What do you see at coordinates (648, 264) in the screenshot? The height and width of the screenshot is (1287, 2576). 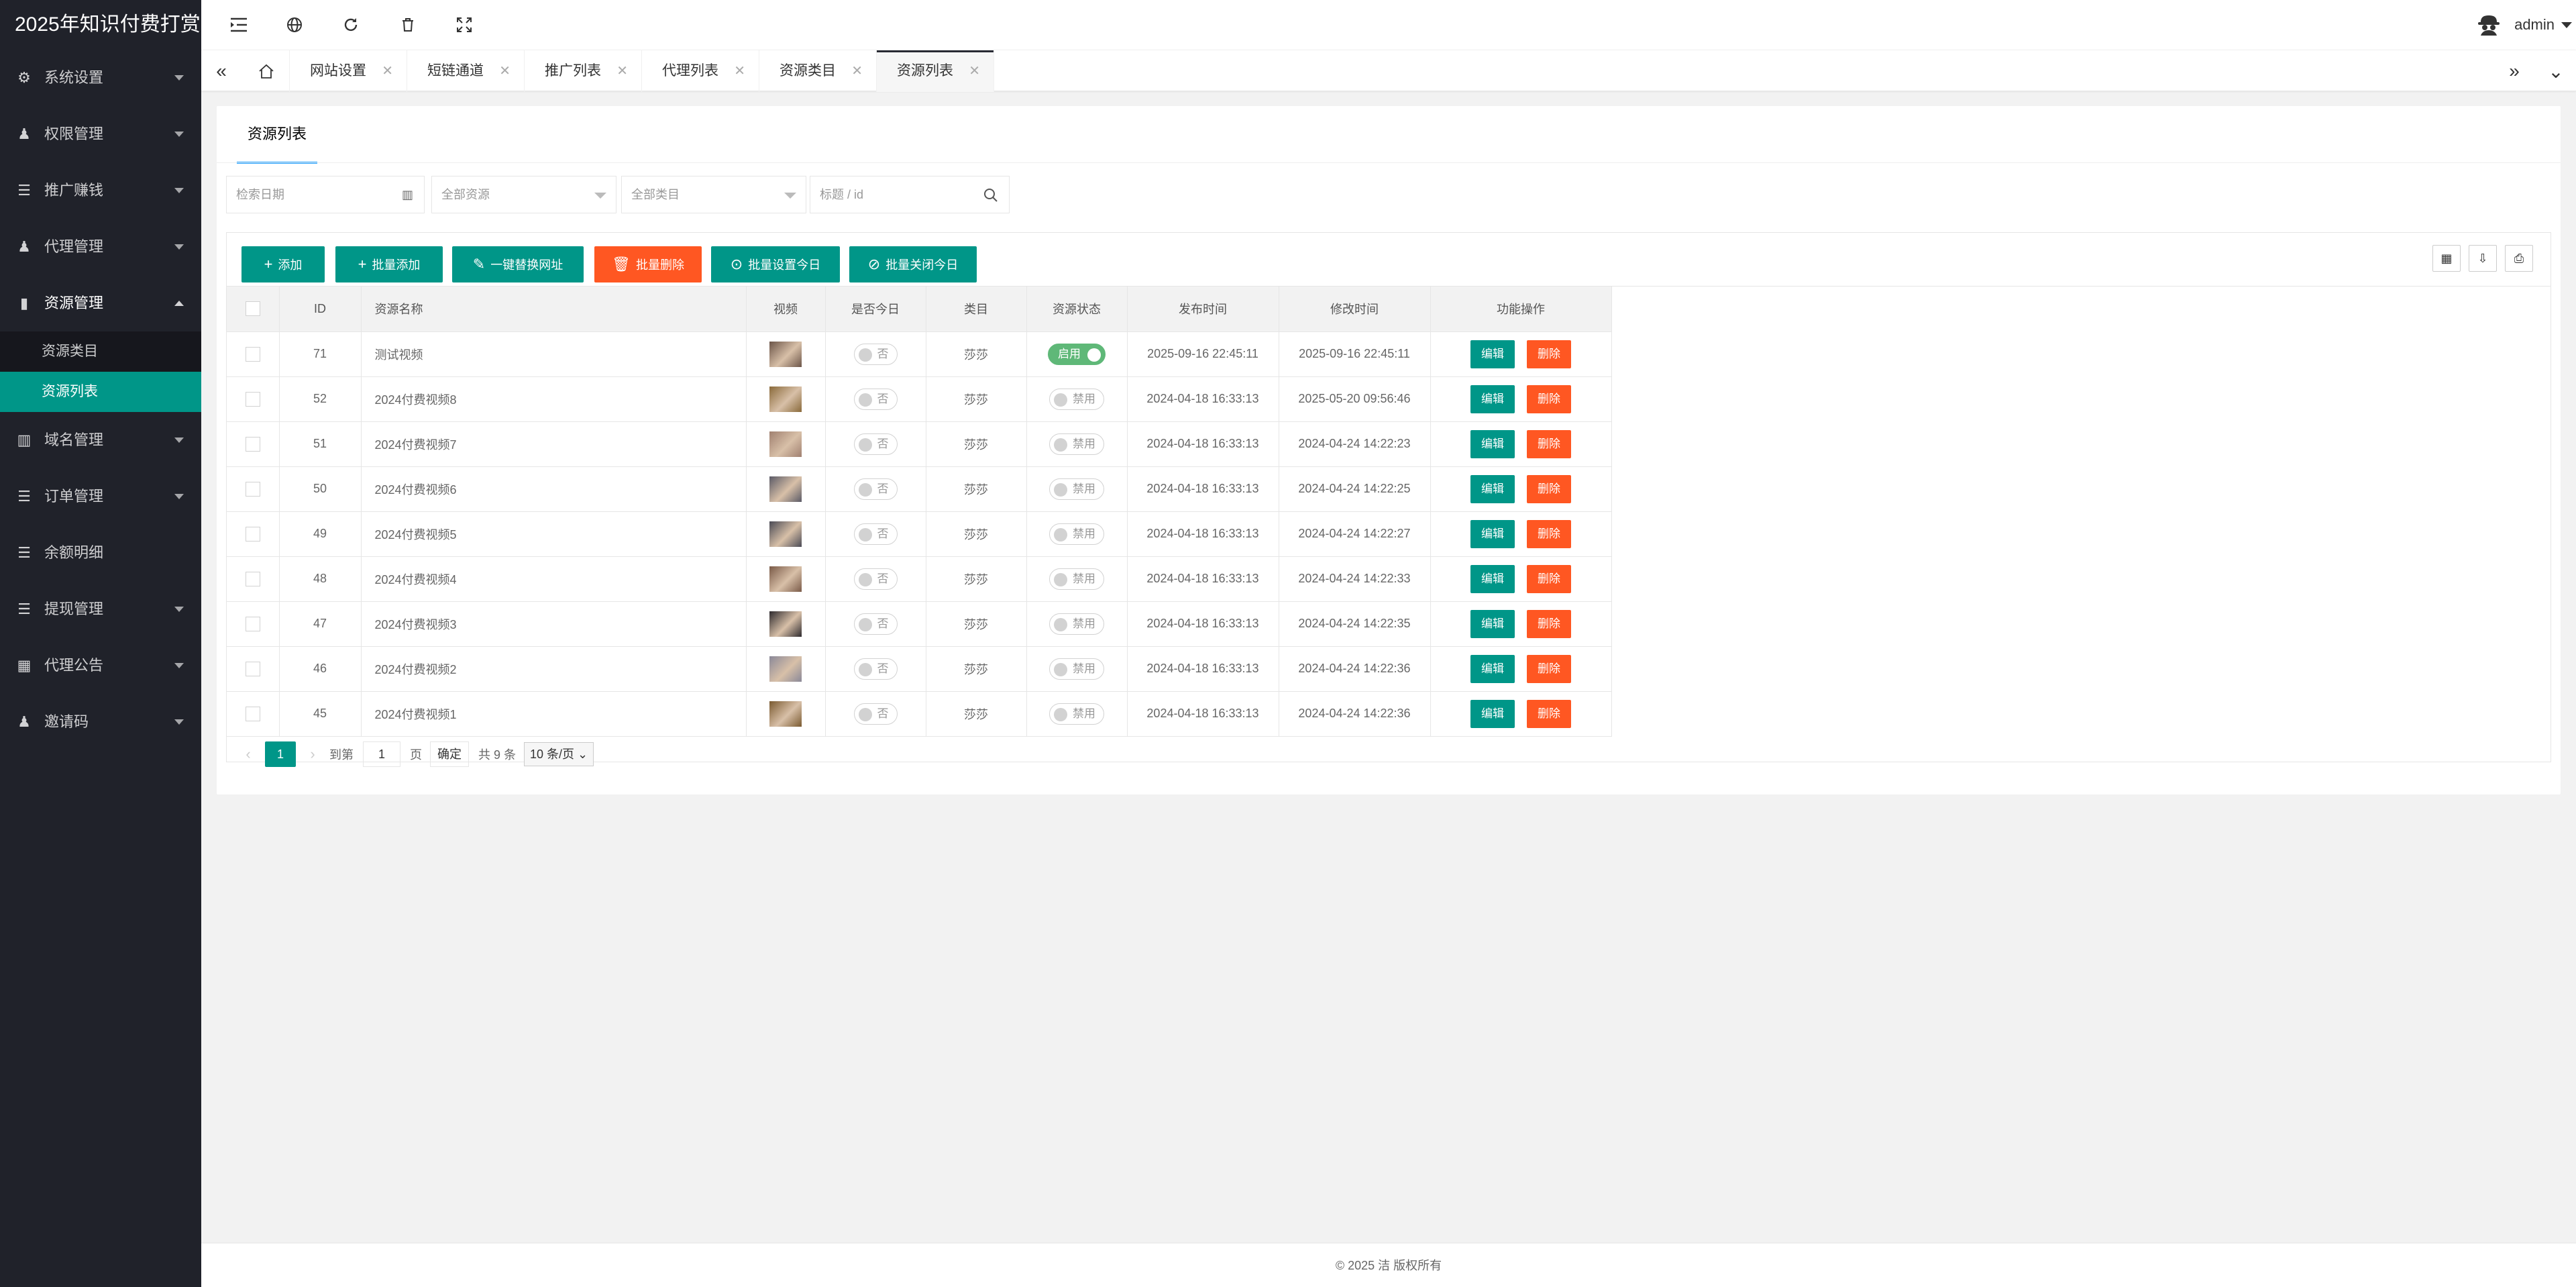 I see `batch-delete-button: 🗑 批量删除` at bounding box center [648, 264].